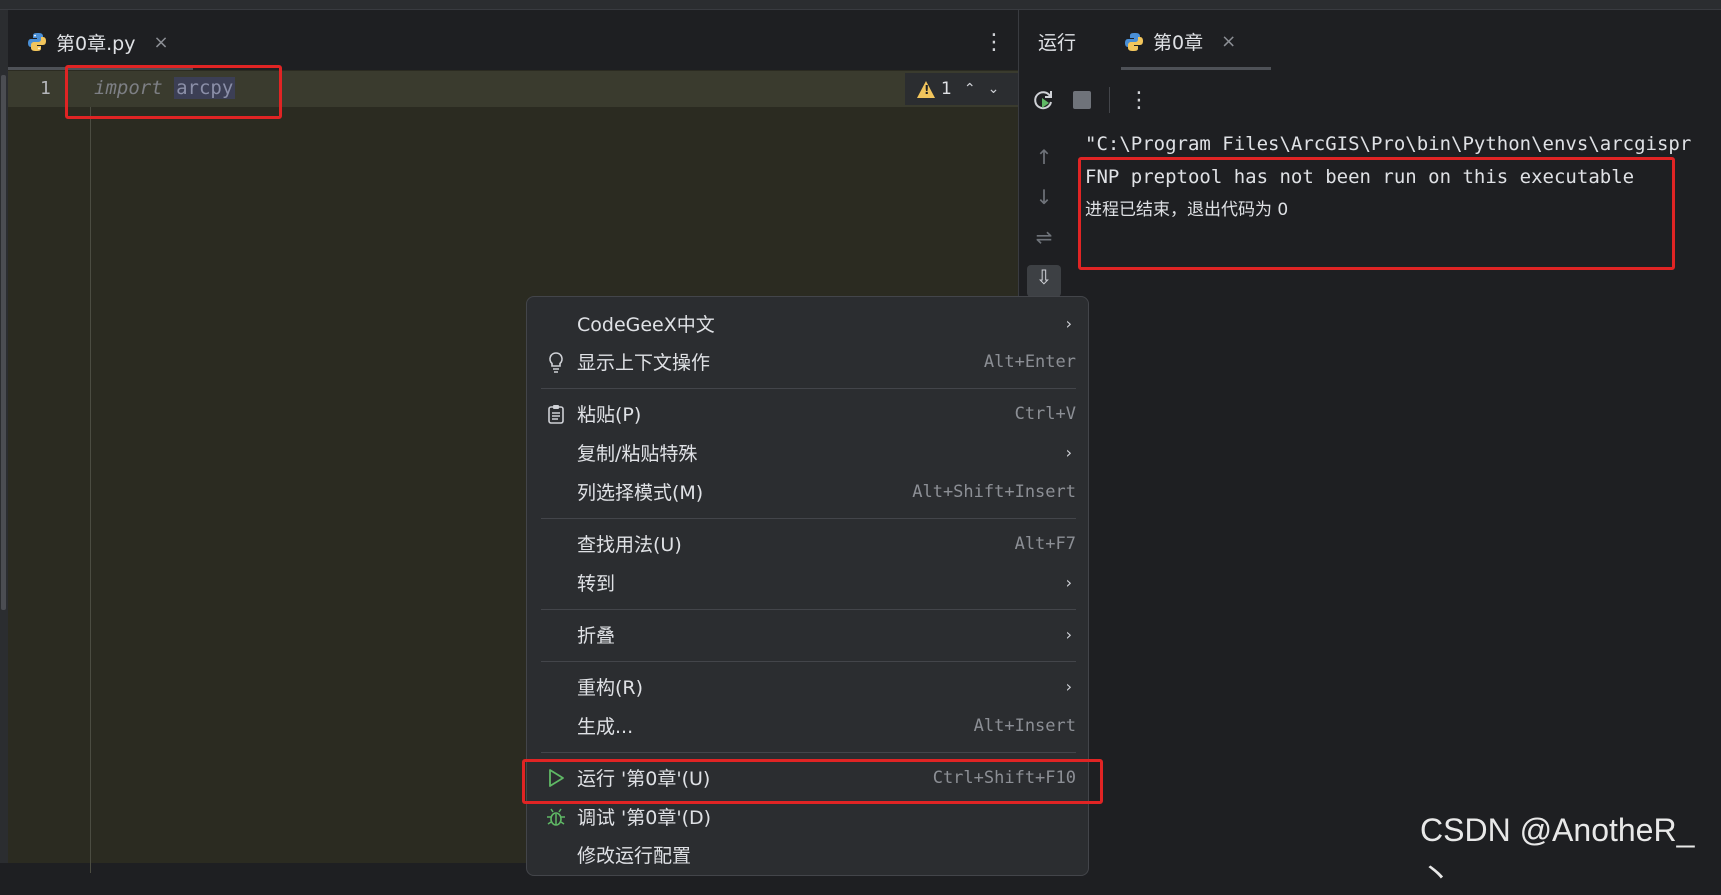 This screenshot has height=895, width=1721. Describe the element at coordinates (926, 89) in the screenshot. I see `warning-icon` at that location.